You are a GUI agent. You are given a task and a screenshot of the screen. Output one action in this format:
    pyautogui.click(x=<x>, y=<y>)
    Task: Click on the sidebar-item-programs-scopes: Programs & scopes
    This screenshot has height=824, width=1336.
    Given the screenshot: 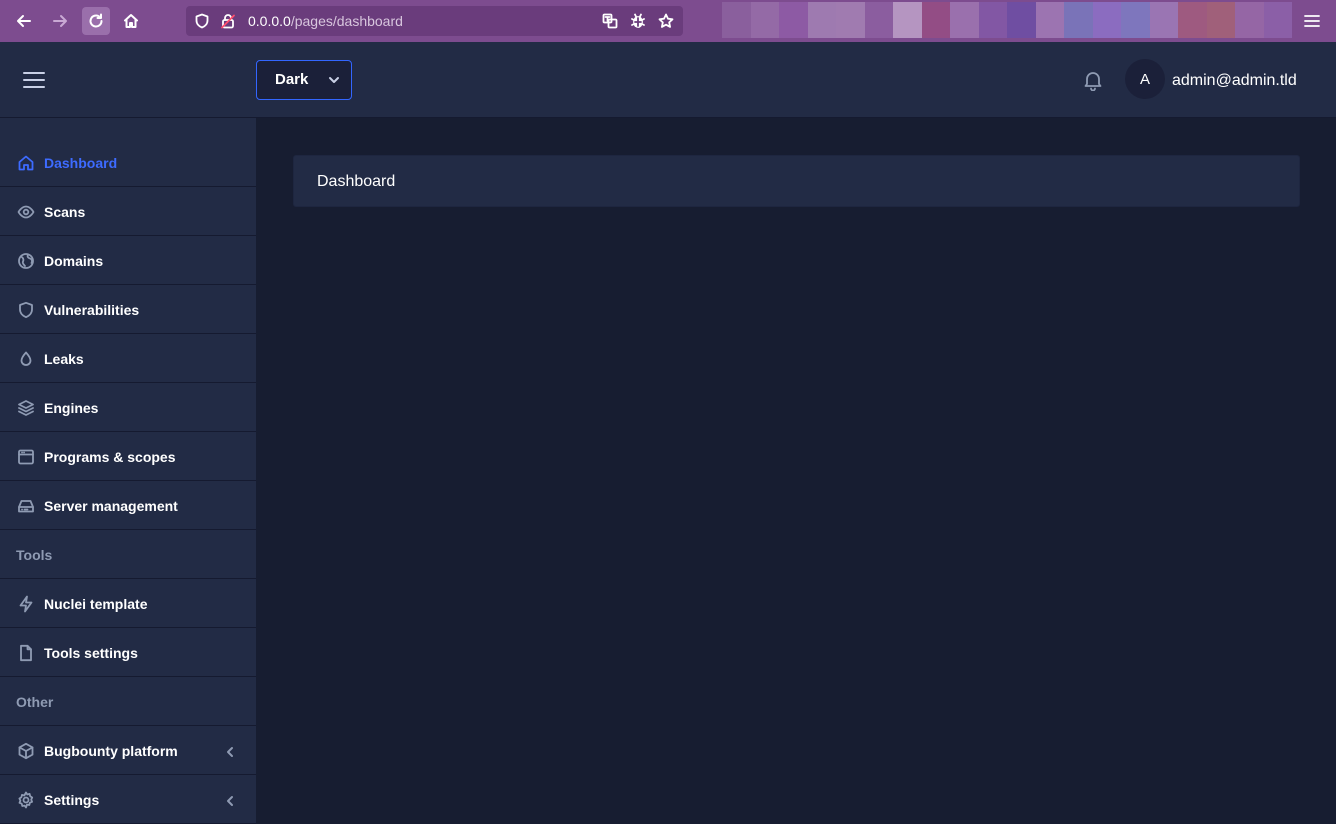 What is the action you would take?
    pyautogui.click(x=128, y=456)
    